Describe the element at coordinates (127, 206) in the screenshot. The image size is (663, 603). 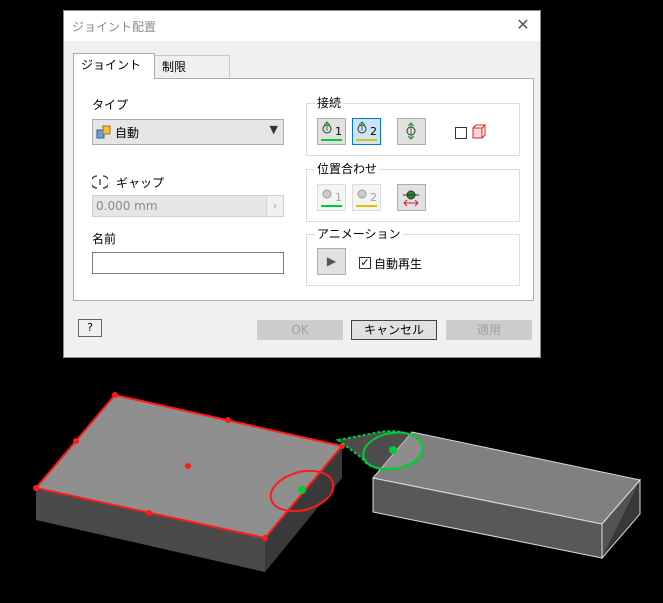
I see `gap-value: 0.000 mm` at that location.